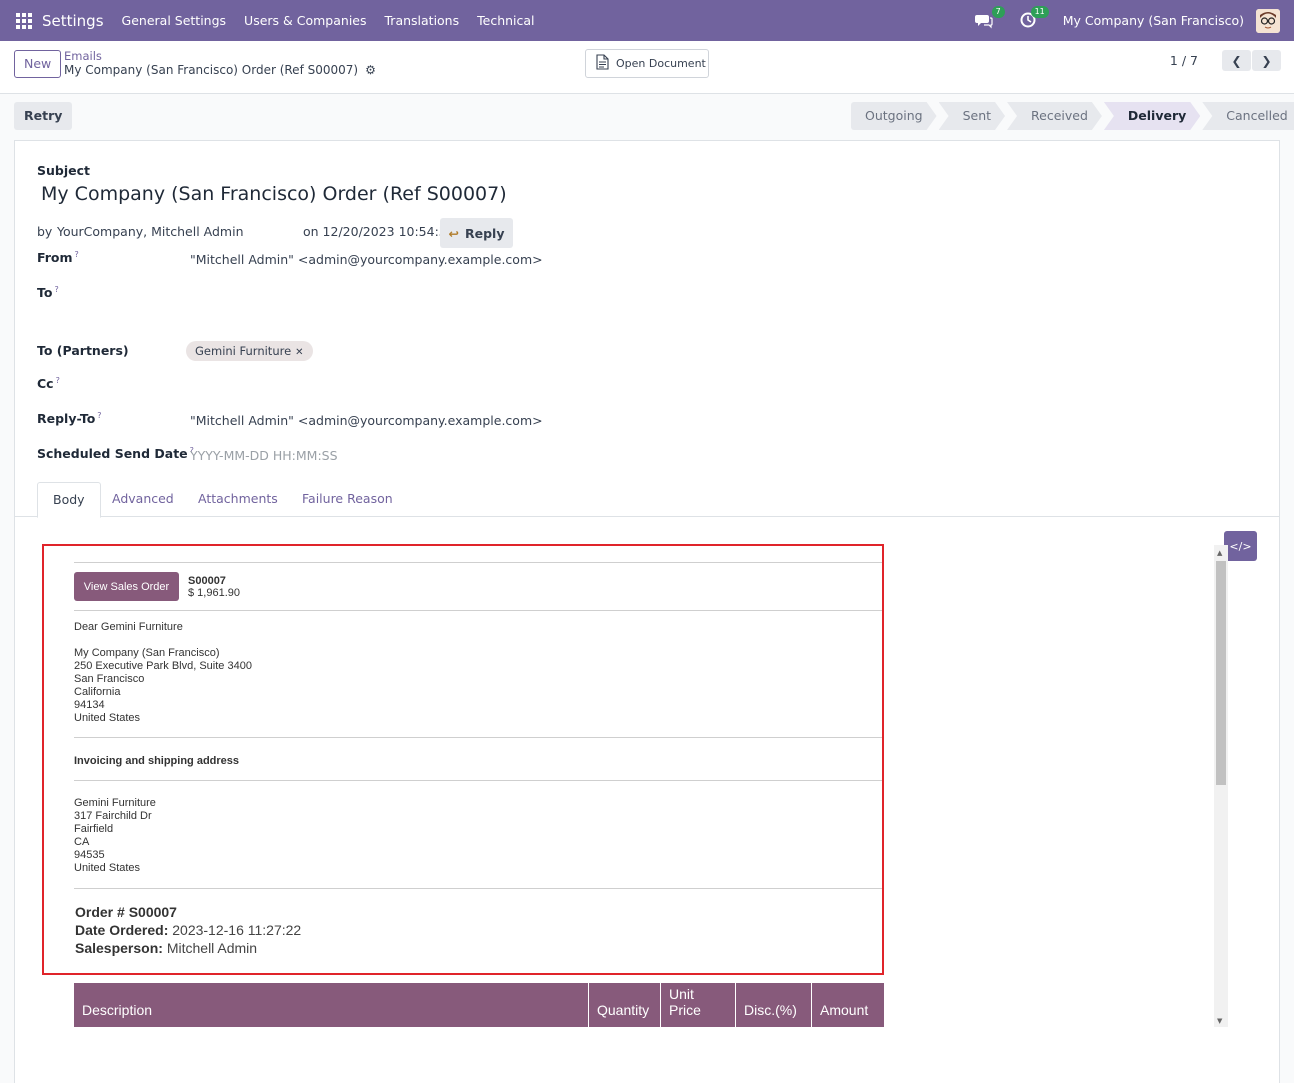  I want to click on pager-previous-button: ❮, so click(1236, 60).